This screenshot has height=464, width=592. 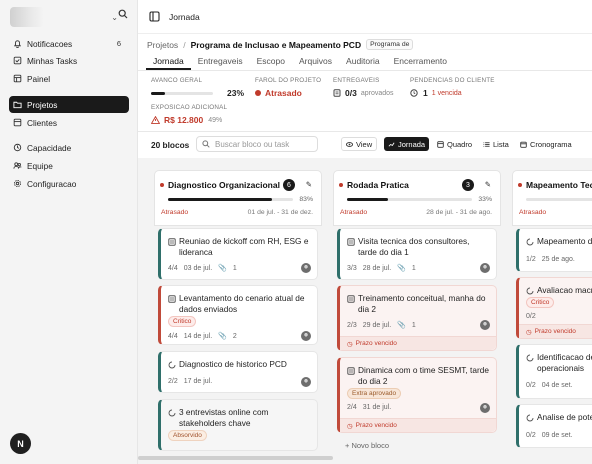 I want to click on overdue-notice: ◷ Prazo vencido, so click(x=418, y=425).